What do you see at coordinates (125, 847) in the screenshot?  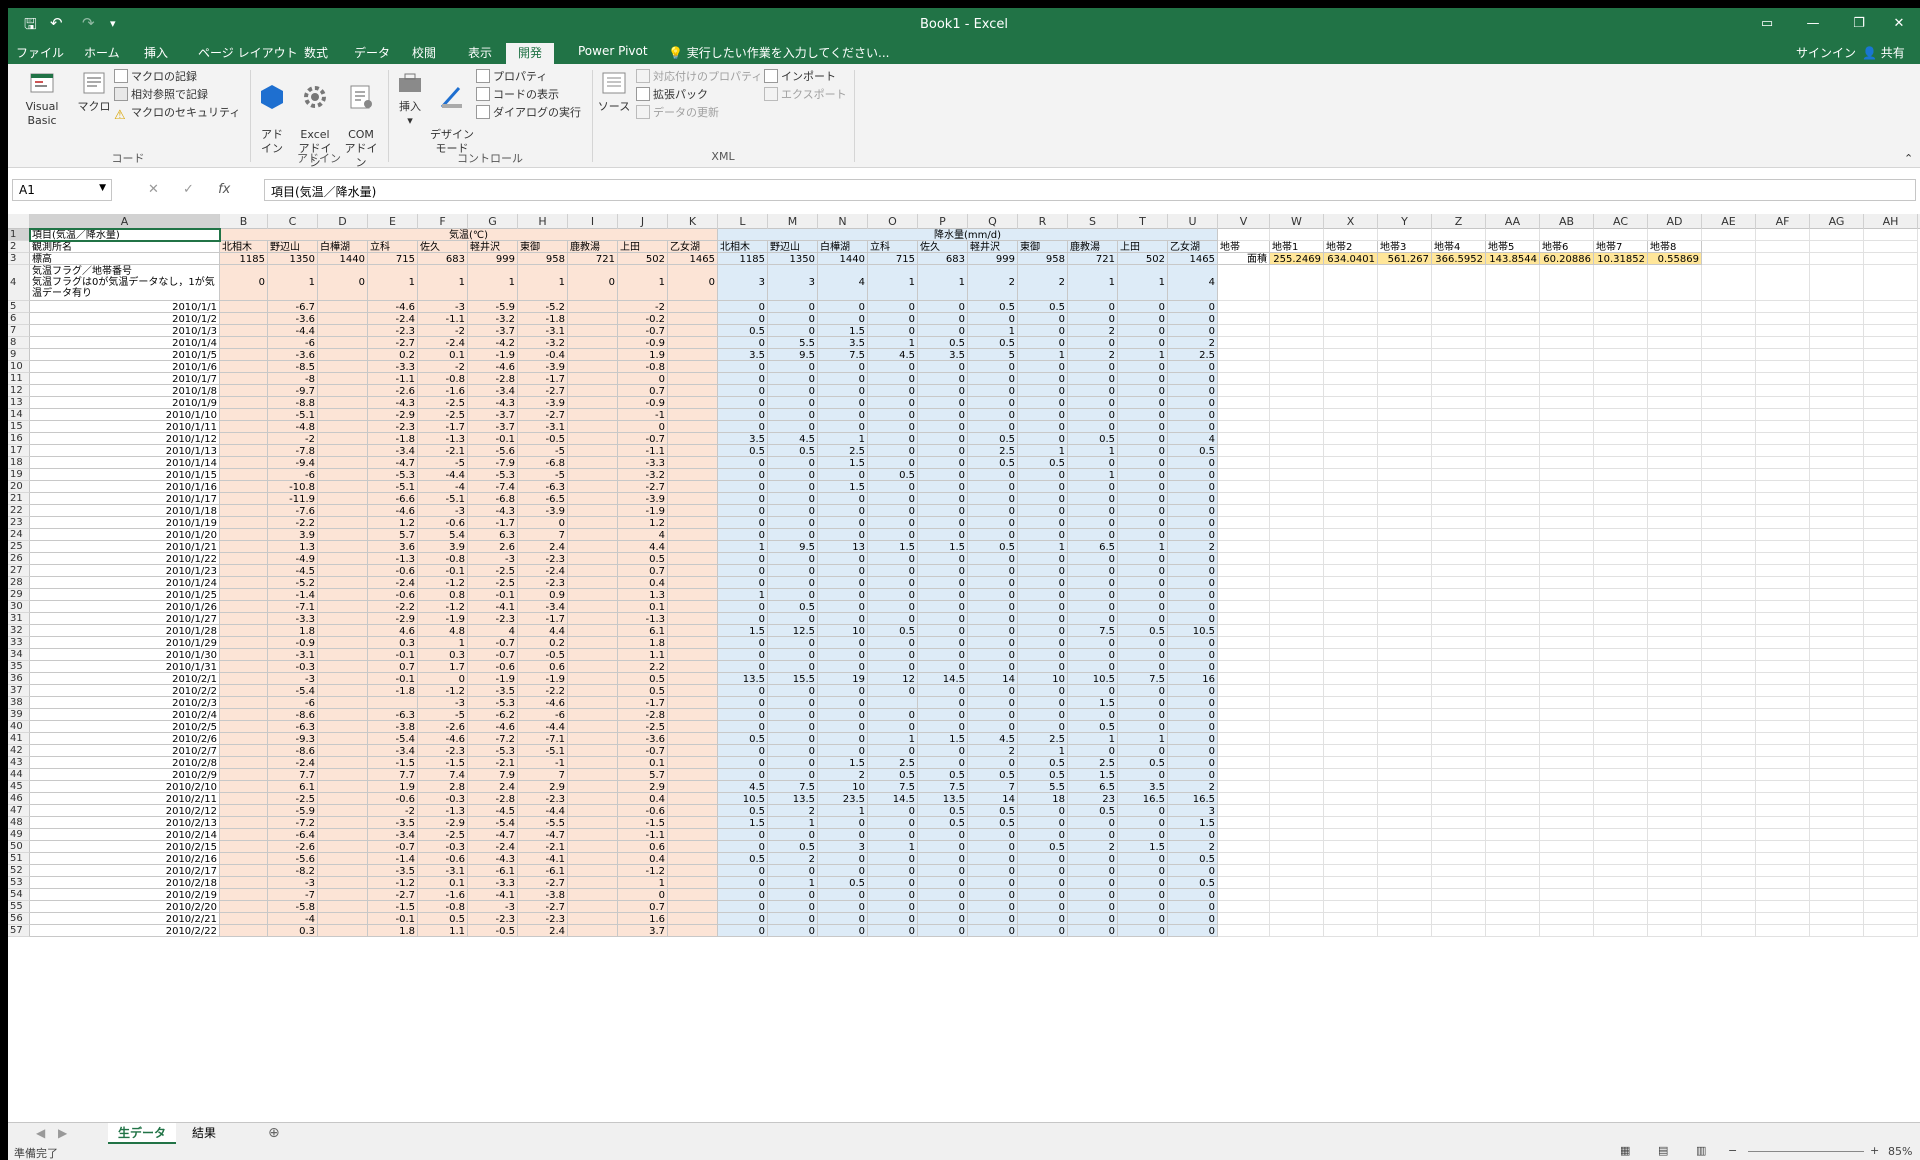 I see `date-cell: 2010/2/15` at bounding box center [125, 847].